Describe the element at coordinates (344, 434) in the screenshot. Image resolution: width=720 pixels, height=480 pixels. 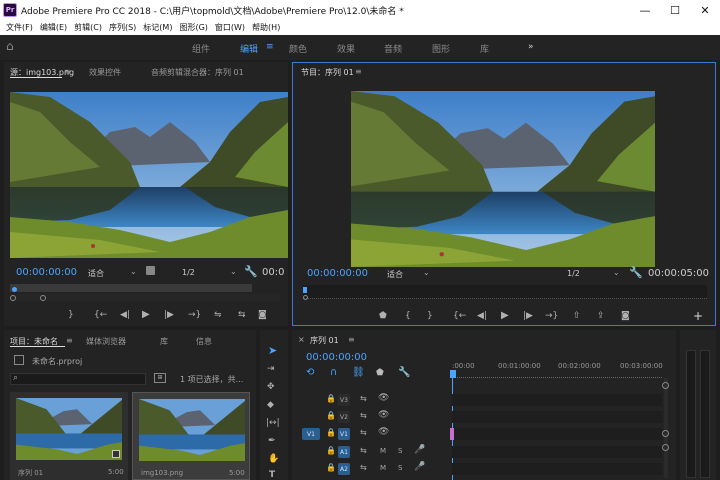
I see `track-name: V1` at that location.